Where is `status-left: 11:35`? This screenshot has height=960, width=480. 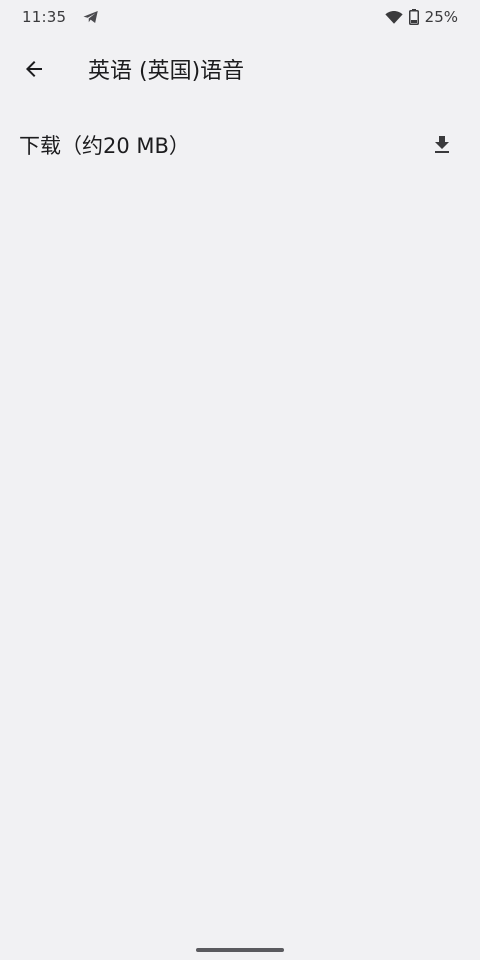 status-left: 11:35 is located at coordinates (61, 17).